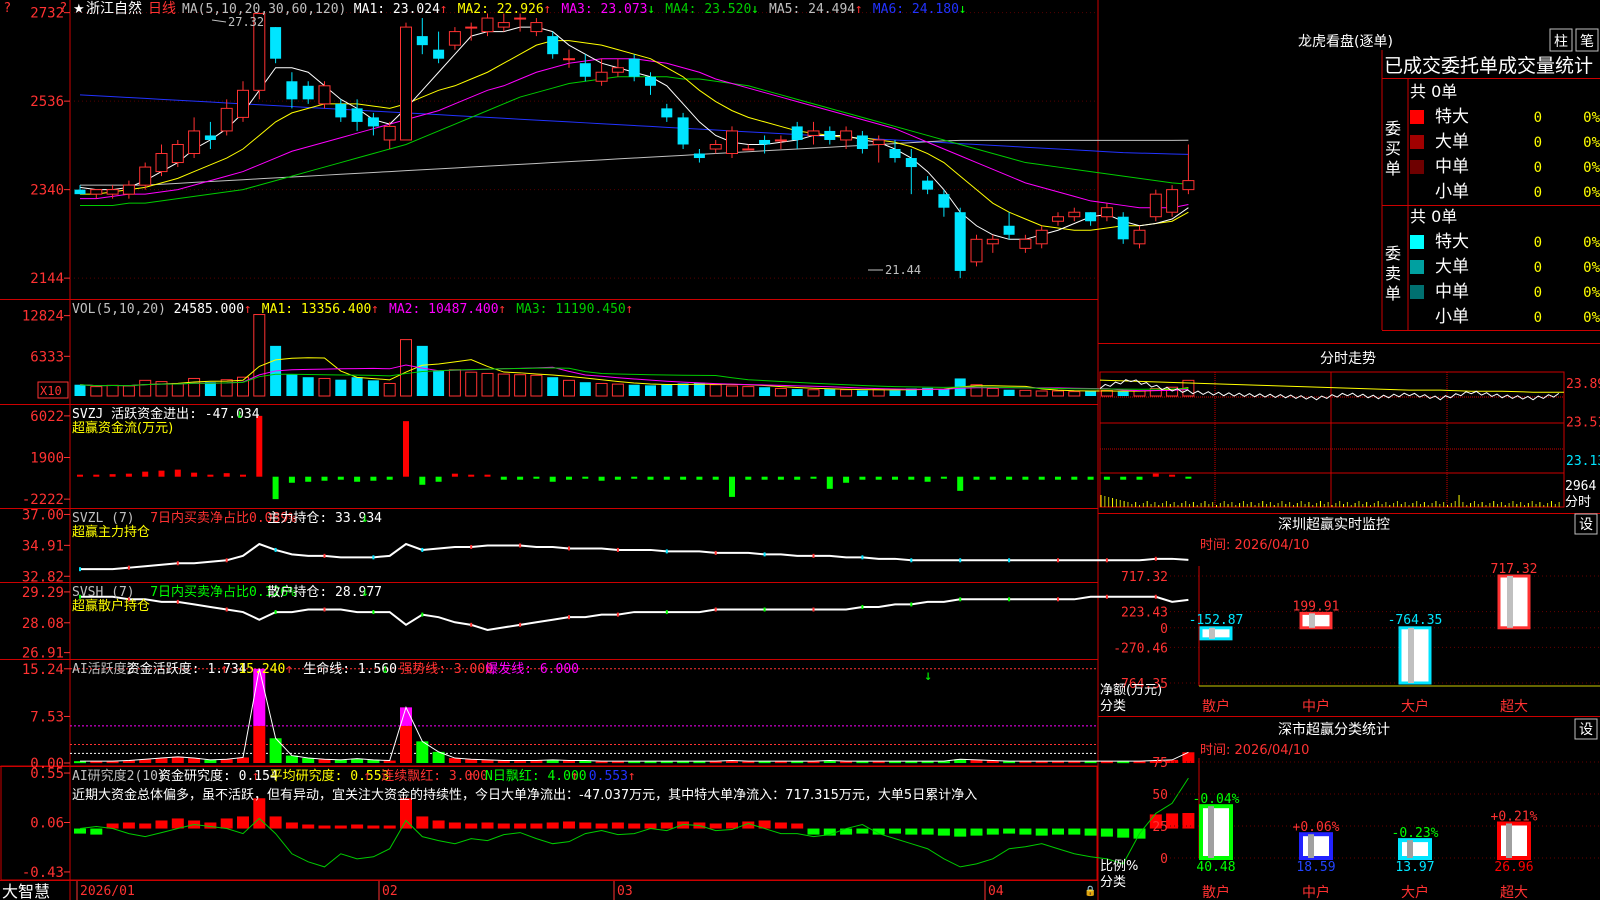  Describe the element at coordinates (1452, 142) in the screenshot. I see `buy-row-name: 大单` at that location.